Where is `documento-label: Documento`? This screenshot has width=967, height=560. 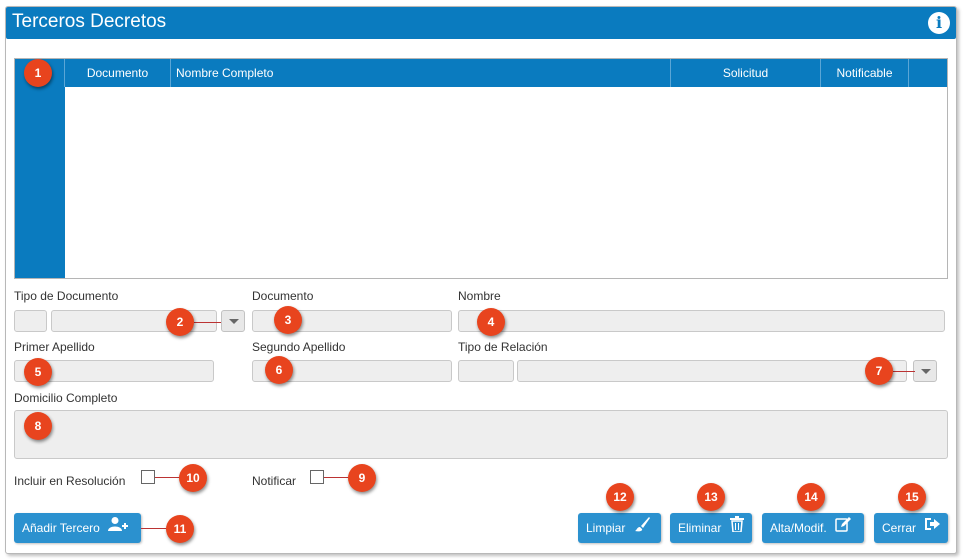
documento-label: Documento is located at coordinates (283, 296).